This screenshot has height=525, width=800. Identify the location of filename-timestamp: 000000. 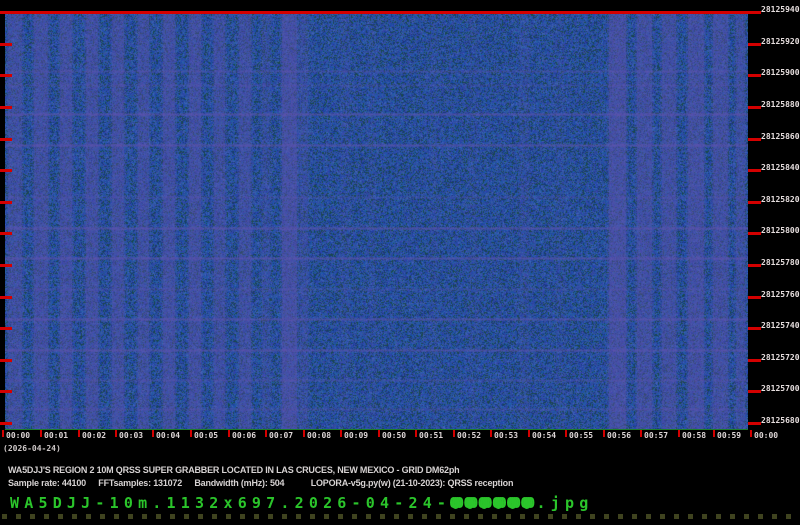
(494, 503).